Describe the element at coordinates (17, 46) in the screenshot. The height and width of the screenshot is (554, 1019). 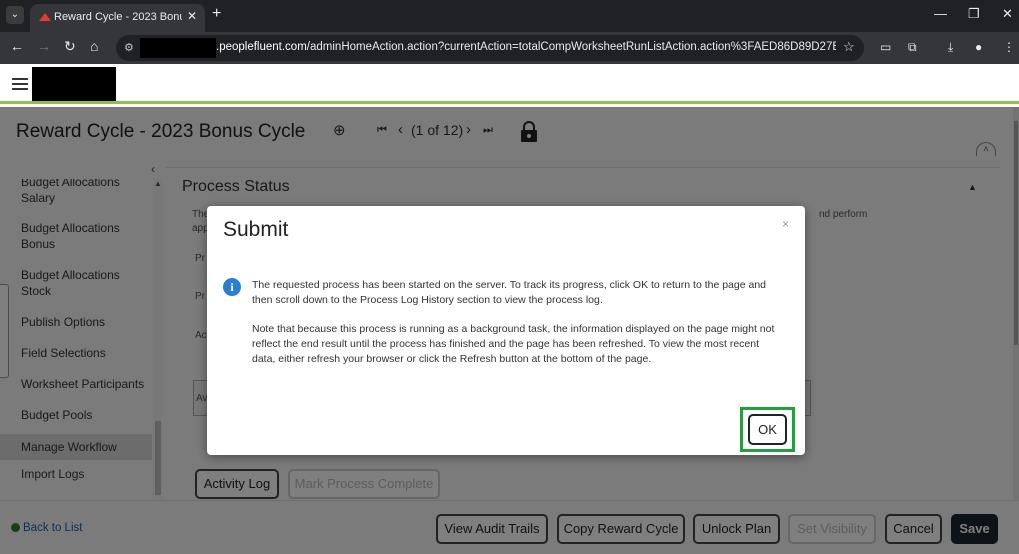
I see `back-arrow-icon: ←` at that location.